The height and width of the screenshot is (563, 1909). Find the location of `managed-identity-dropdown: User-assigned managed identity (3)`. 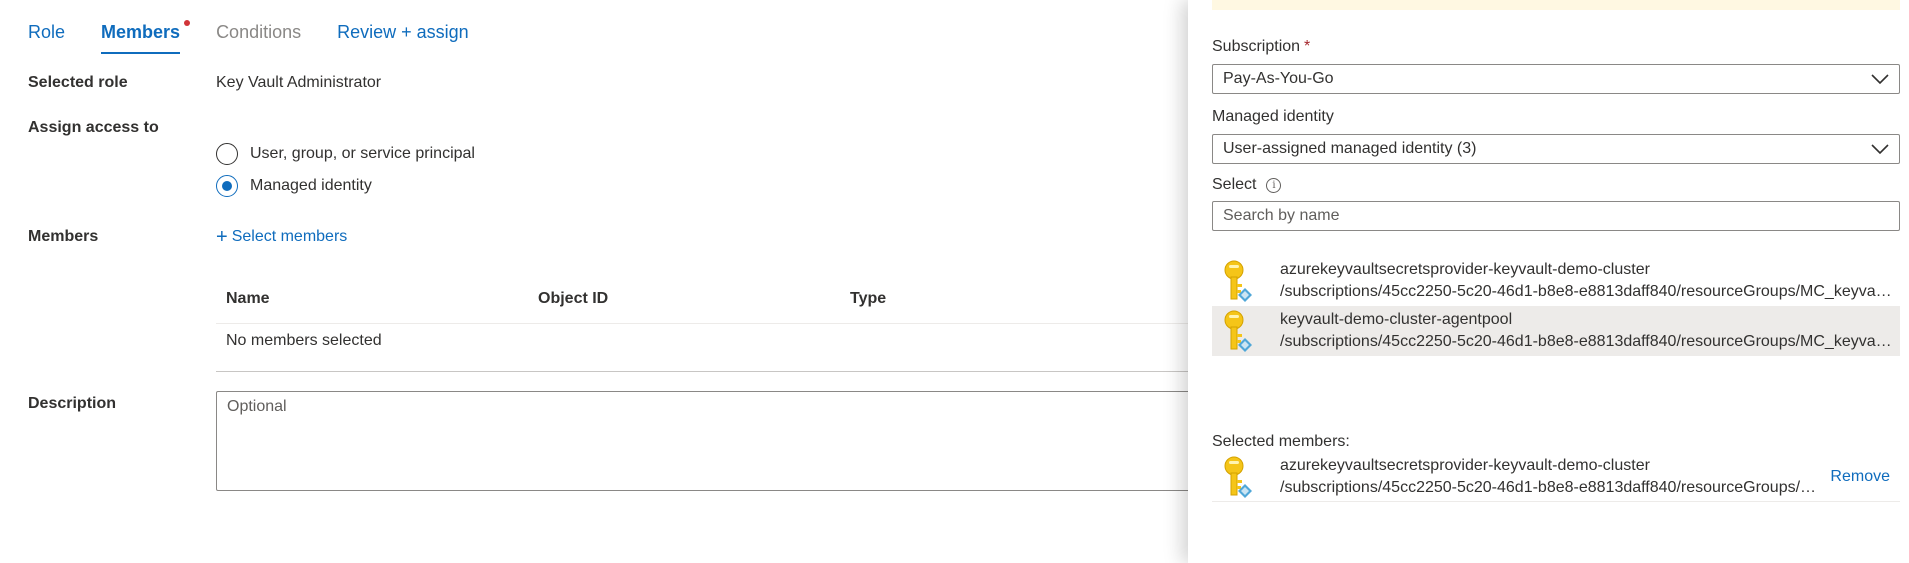

managed-identity-dropdown: User-assigned managed identity (3) is located at coordinates (1556, 149).